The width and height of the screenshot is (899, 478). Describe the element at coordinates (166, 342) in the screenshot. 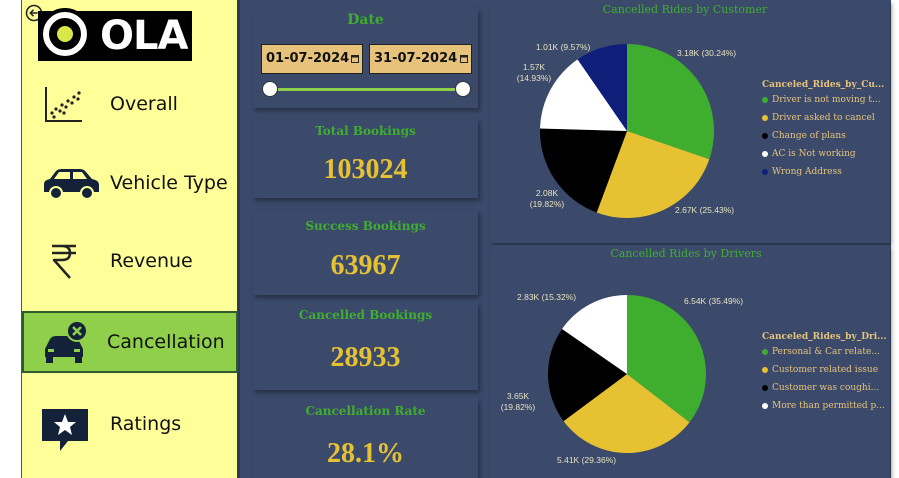

I see `nav-label-cancellation: Cancellation` at that location.